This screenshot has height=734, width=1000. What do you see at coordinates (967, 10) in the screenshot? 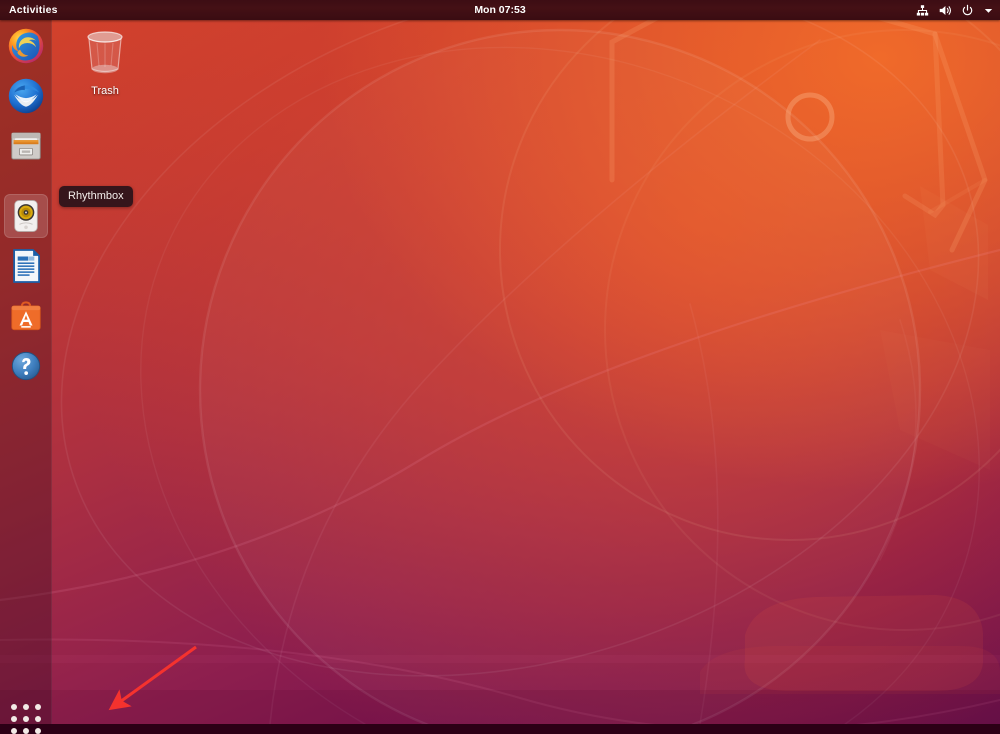
I see `power-icon` at bounding box center [967, 10].